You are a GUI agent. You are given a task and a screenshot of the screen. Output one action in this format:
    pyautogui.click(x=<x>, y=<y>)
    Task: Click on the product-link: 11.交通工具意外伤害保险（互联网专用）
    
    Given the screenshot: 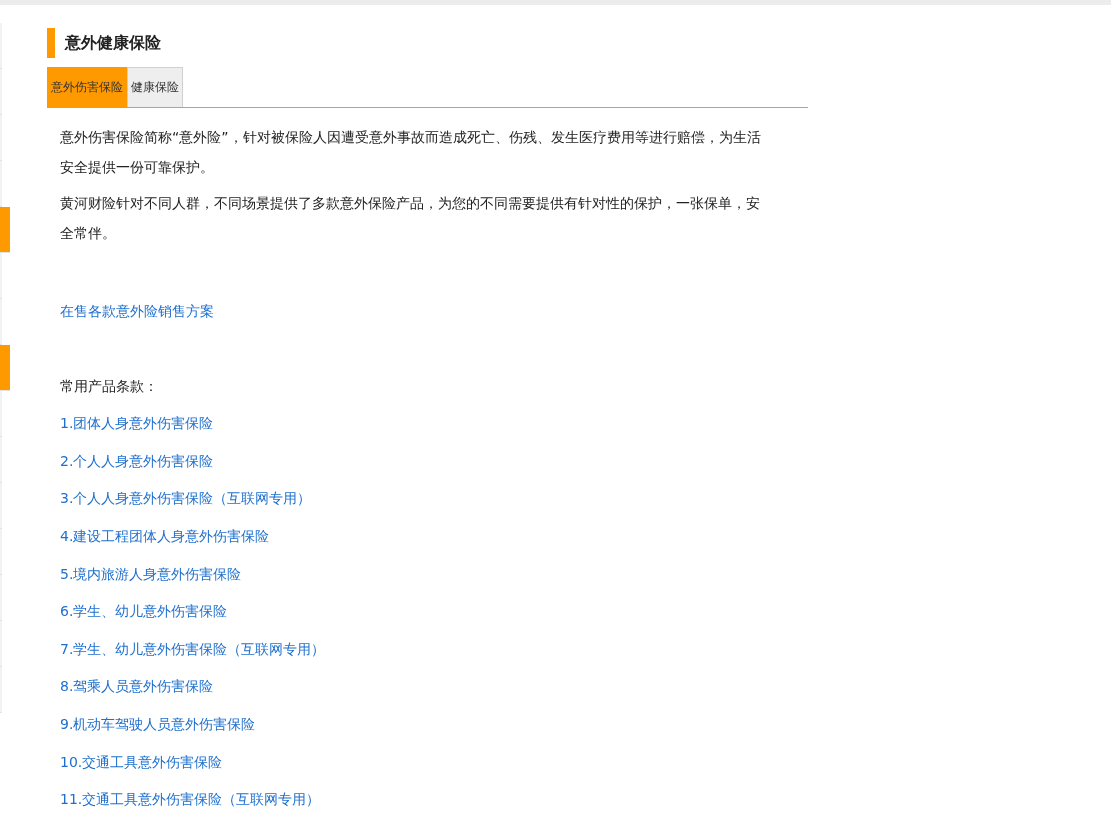 What is the action you would take?
    pyautogui.click(x=190, y=799)
    